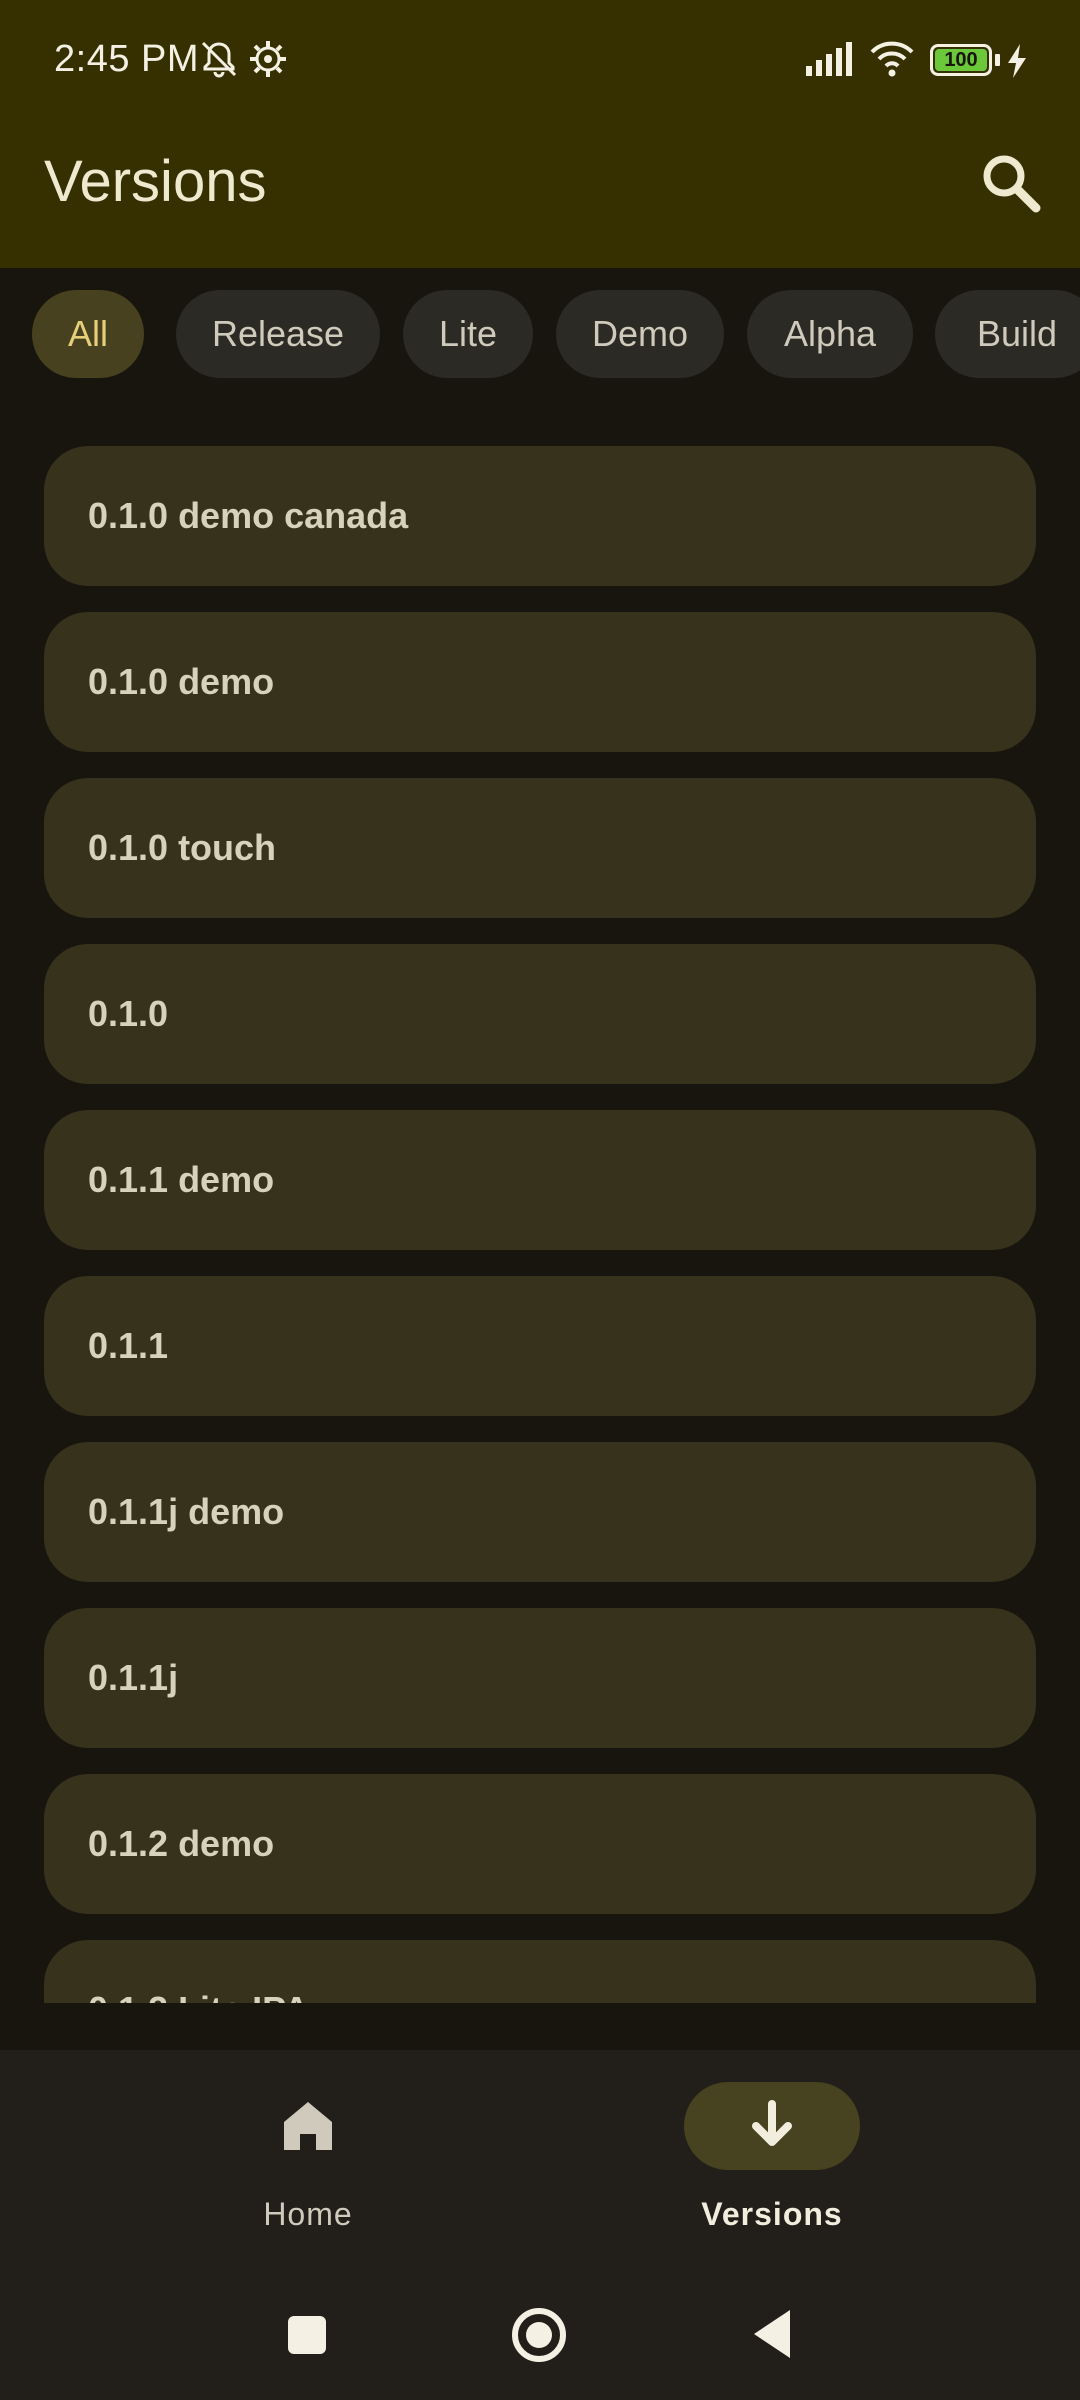 This screenshot has height=2400, width=1080. What do you see at coordinates (186, 1511) in the screenshot?
I see `version-label: 0.1.1j demo` at bounding box center [186, 1511].